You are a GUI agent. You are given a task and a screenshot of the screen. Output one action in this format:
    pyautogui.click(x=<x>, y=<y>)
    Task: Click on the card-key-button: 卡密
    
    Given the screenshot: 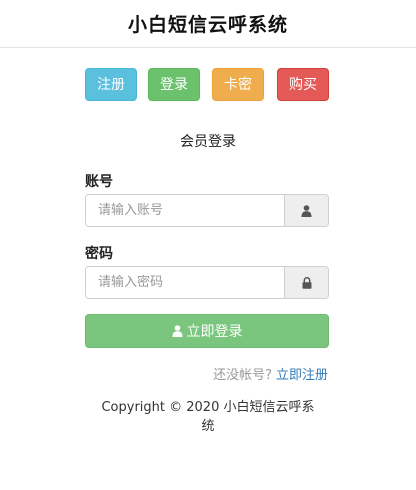 What is the action you would take?
    pyautogui.click(x=238, y=84)
    